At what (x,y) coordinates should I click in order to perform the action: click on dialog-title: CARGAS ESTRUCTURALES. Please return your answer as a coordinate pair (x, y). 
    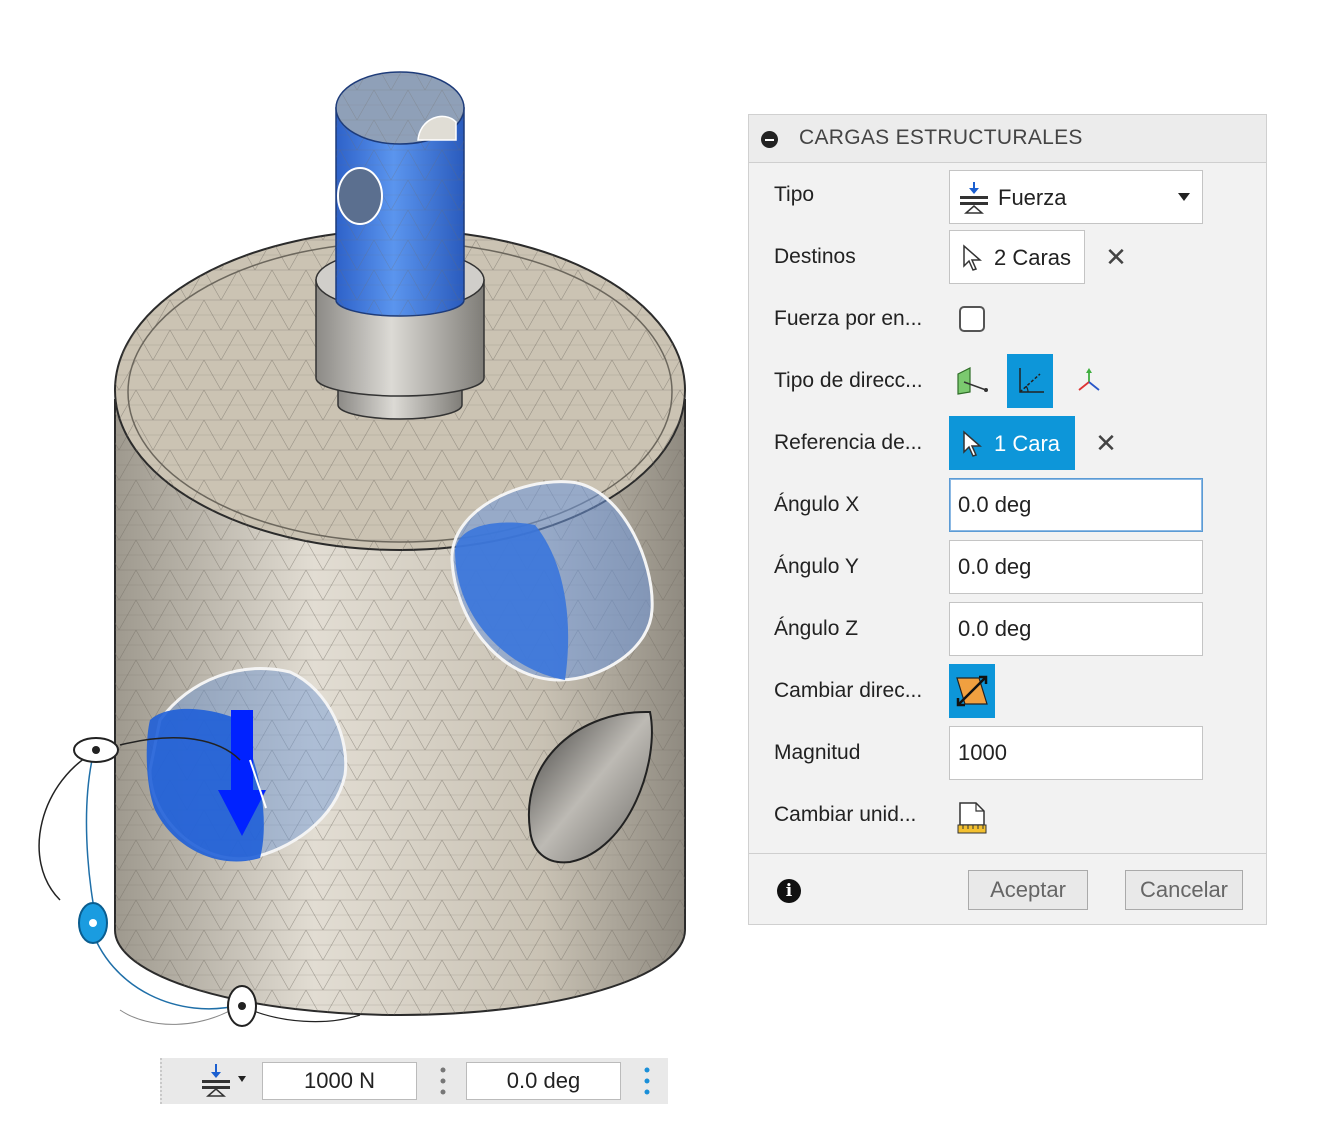
    Looking at the image, I should click on (941, 137).